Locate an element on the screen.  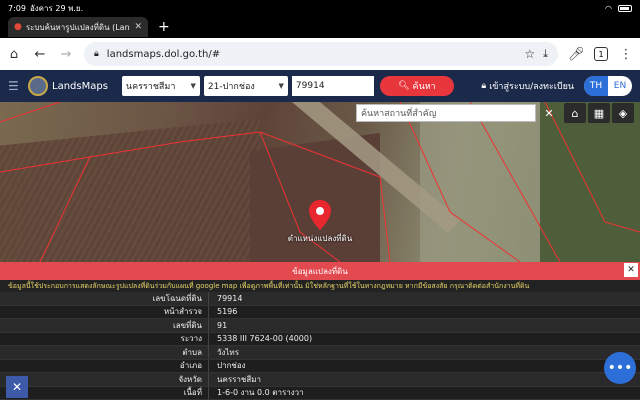
layers-icon: ◈ is located at coordinates (623, 113).